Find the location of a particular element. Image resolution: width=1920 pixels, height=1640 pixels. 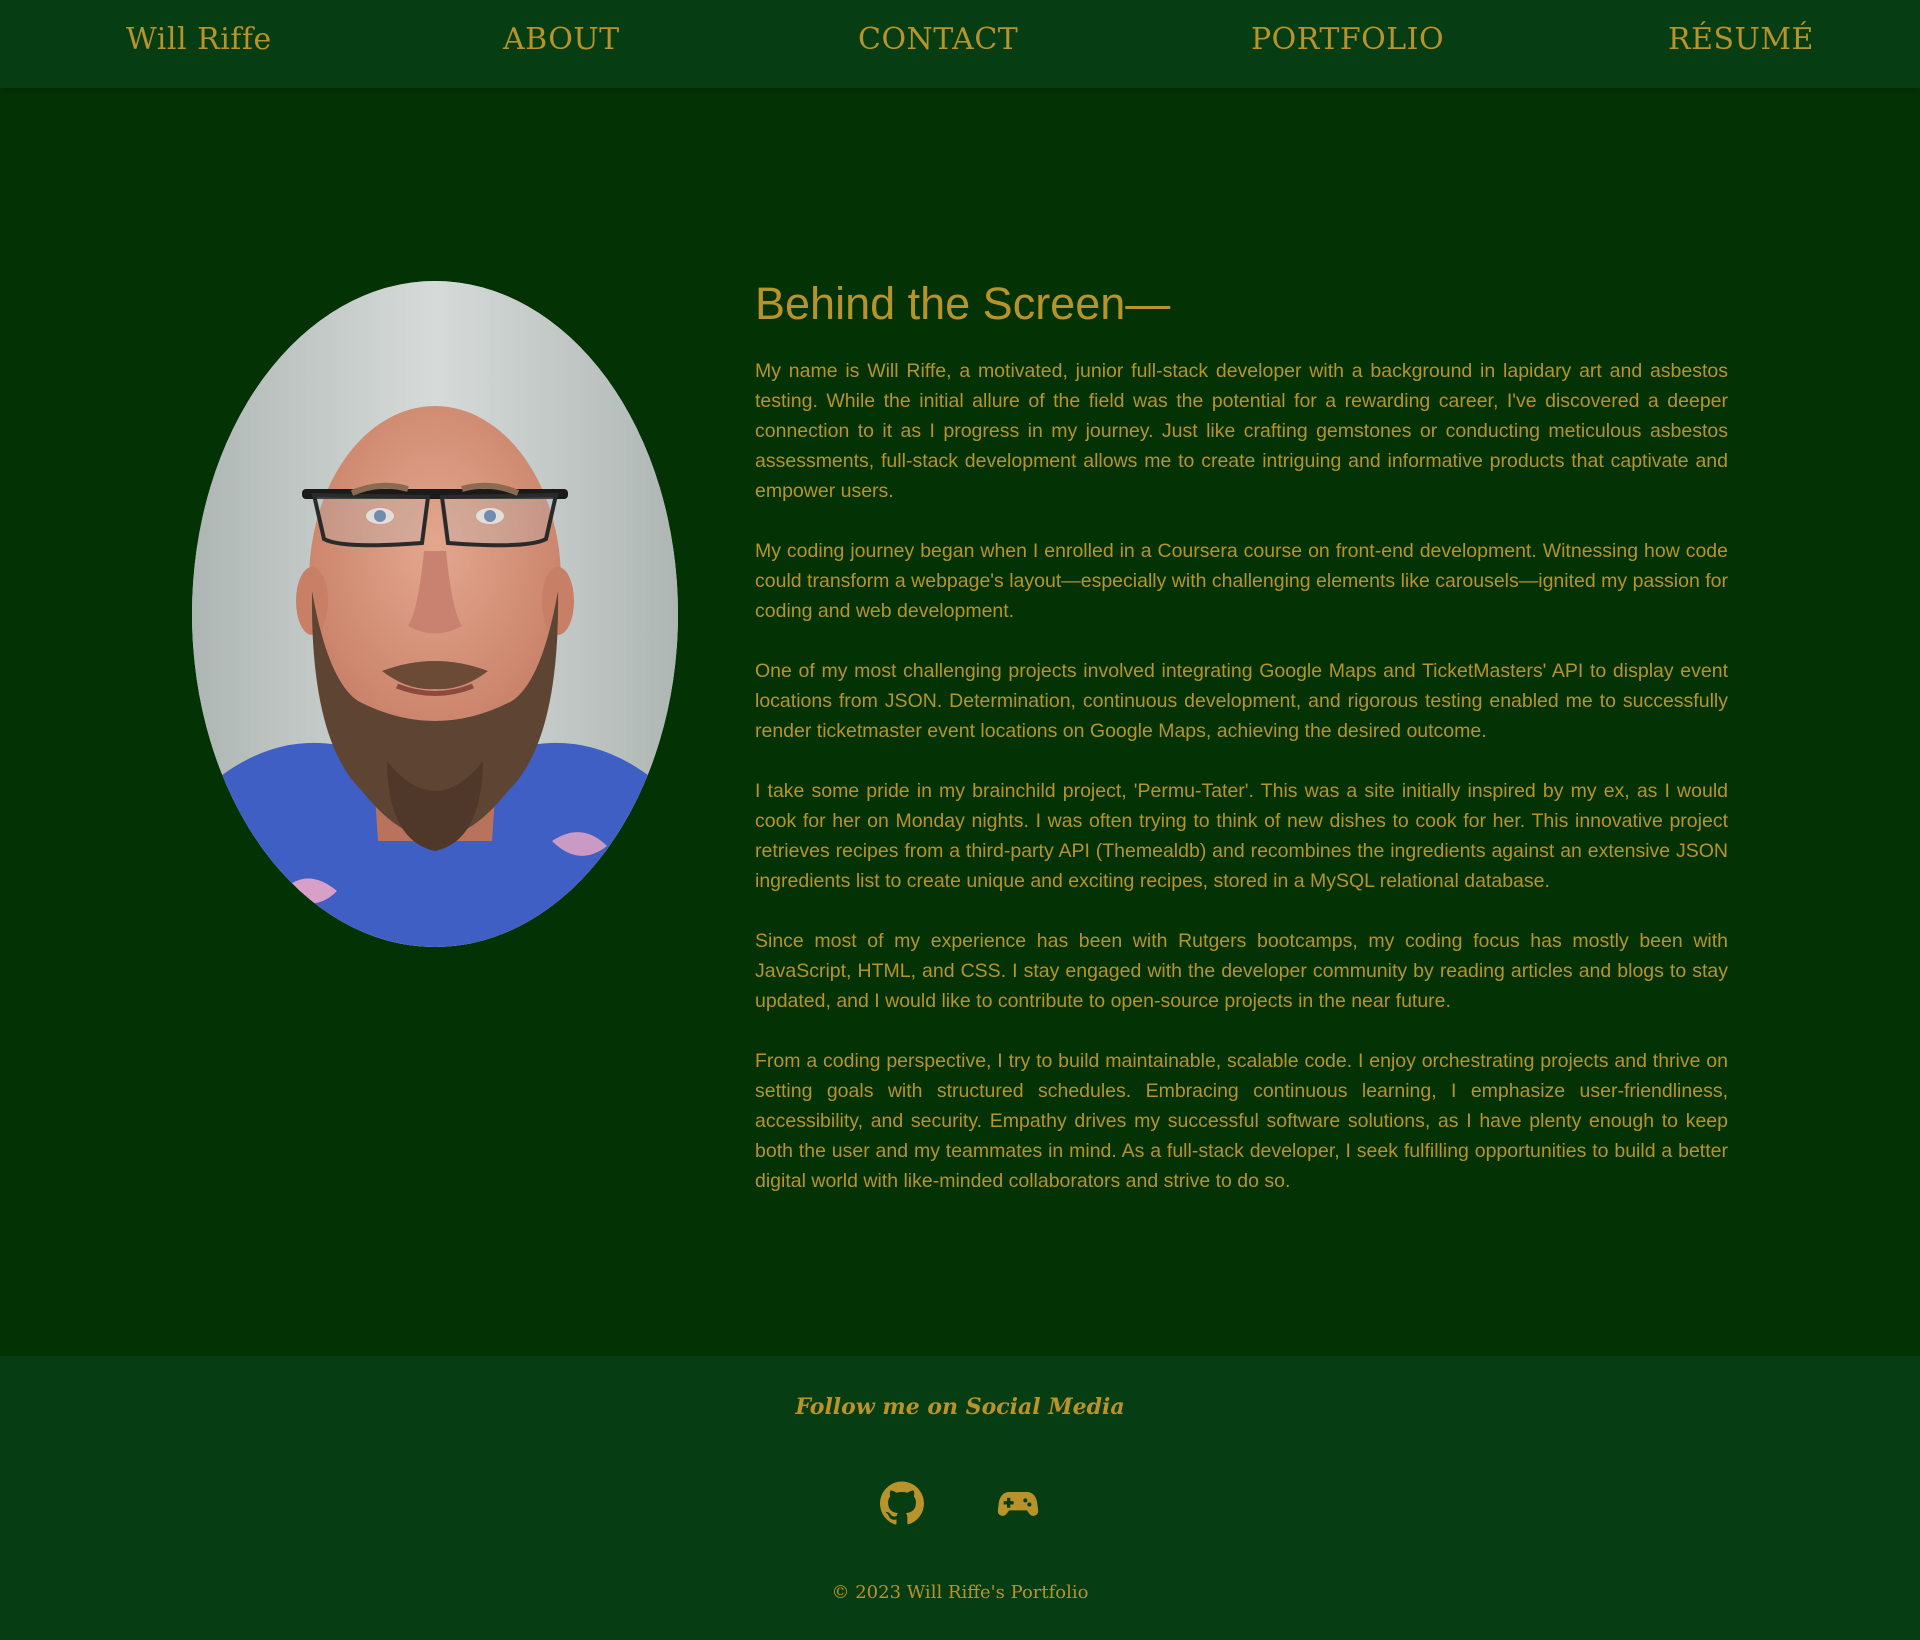

gaming-link is located at coordinates (1018, 1503).